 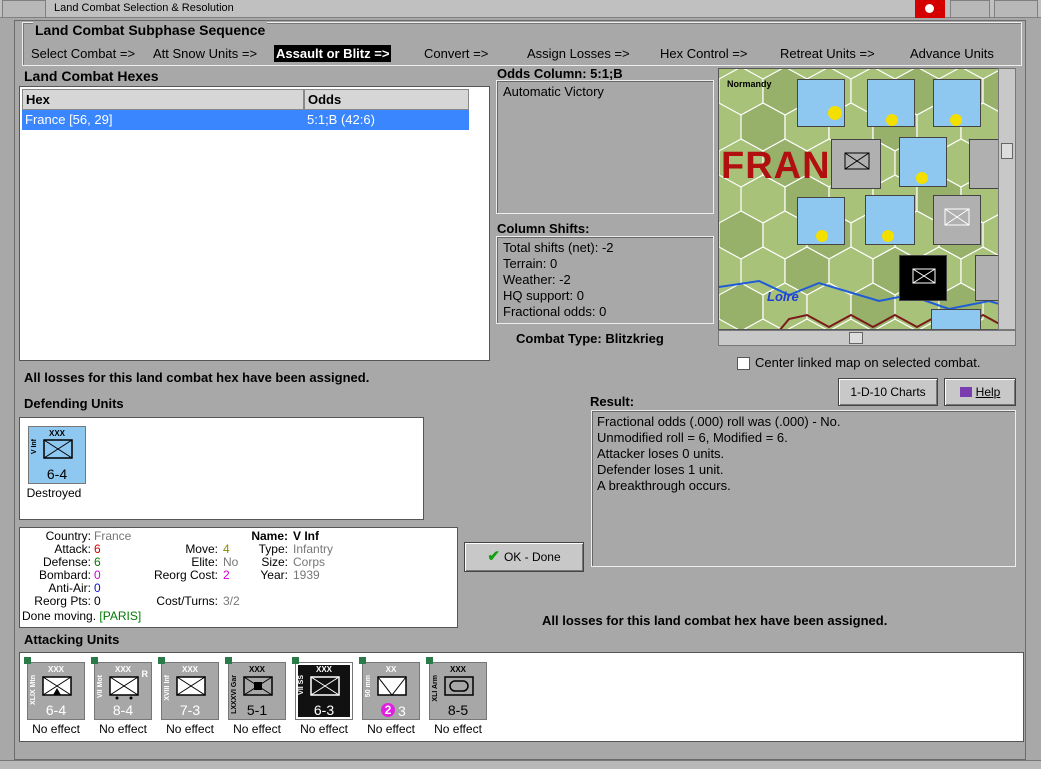 I want to click on attacking-unit-counter: XXX R VII Mot 8-4, so click(x=121, y=688).